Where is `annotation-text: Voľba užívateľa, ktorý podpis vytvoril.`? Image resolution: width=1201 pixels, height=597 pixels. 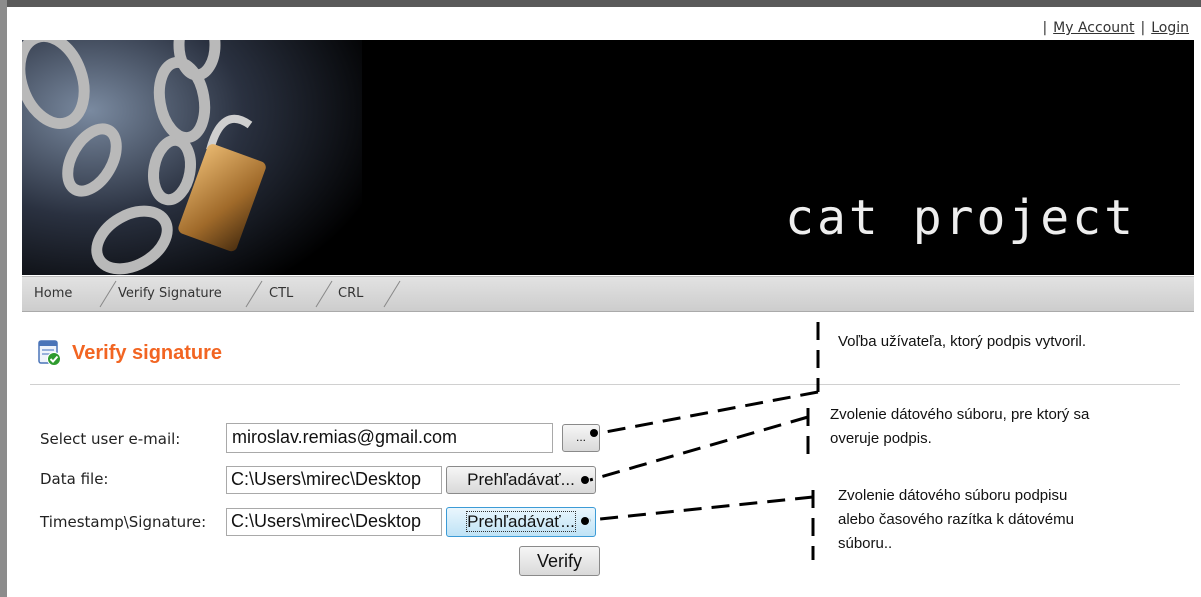
annotation-text: Voľba užívateľa, ktorý podpis vytvoril. is located at coordinates (962, 341).